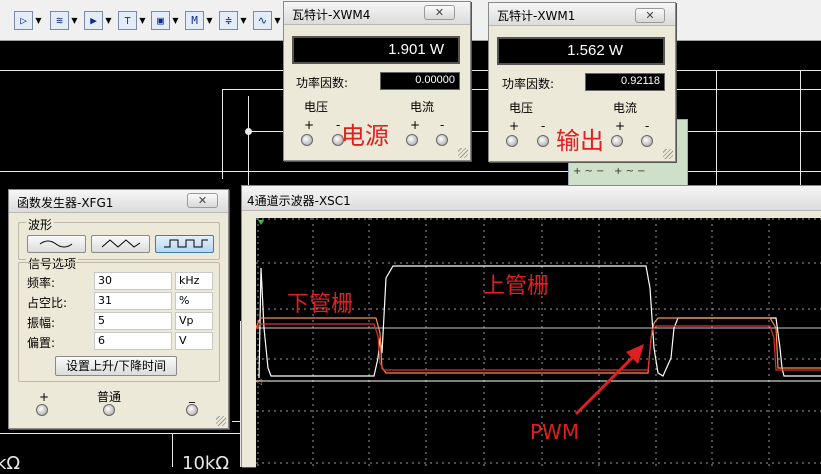  I want to click on rise-fall-time-button: 设置上升/下降时间, so click(116, 366).